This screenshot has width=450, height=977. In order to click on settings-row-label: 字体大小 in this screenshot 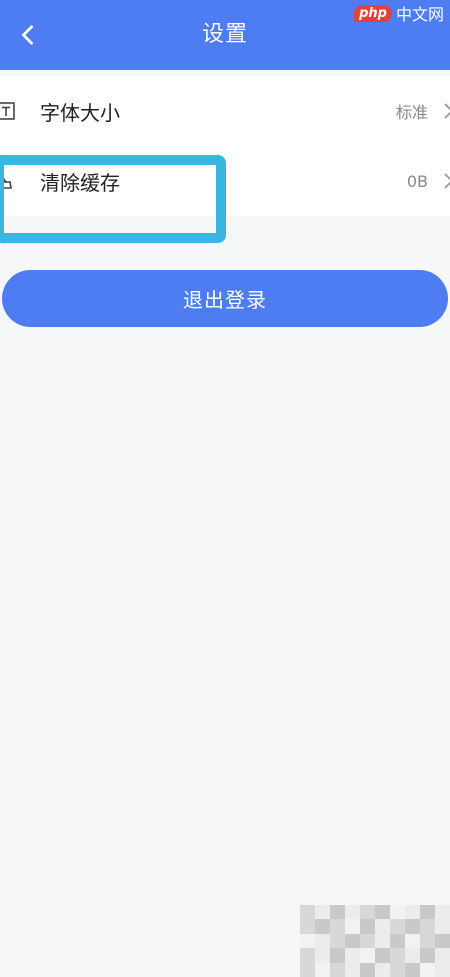, I will do `click(80, 112)`.